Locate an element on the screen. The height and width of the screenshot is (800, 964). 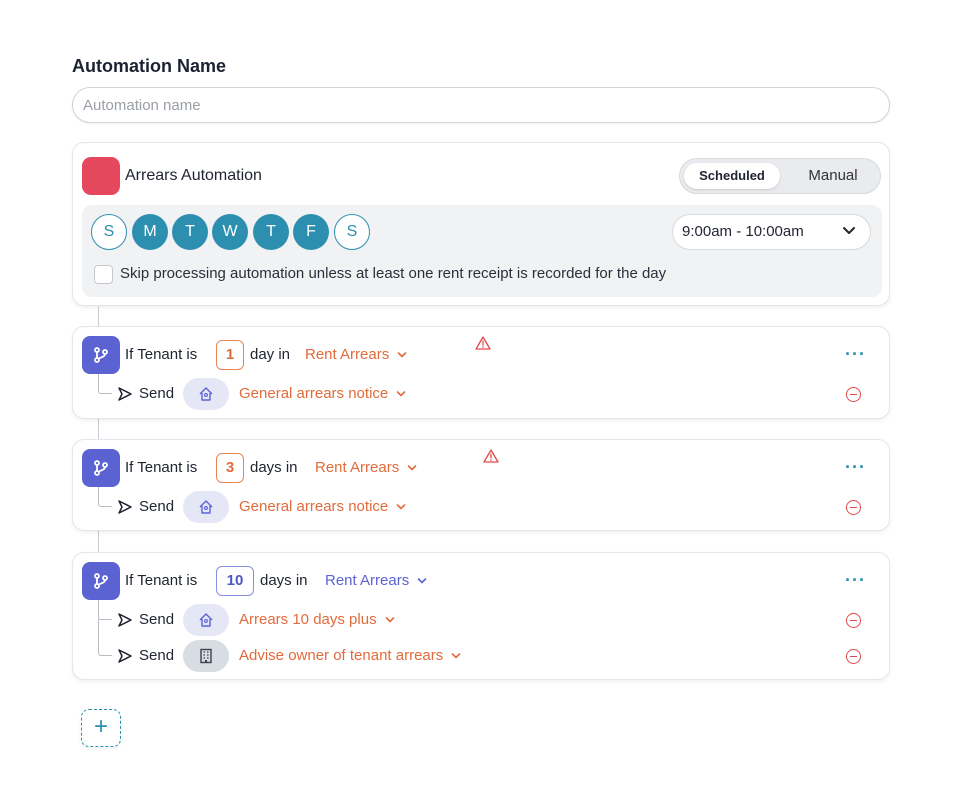
day-thursday: T is located at coordinates (271, 232).